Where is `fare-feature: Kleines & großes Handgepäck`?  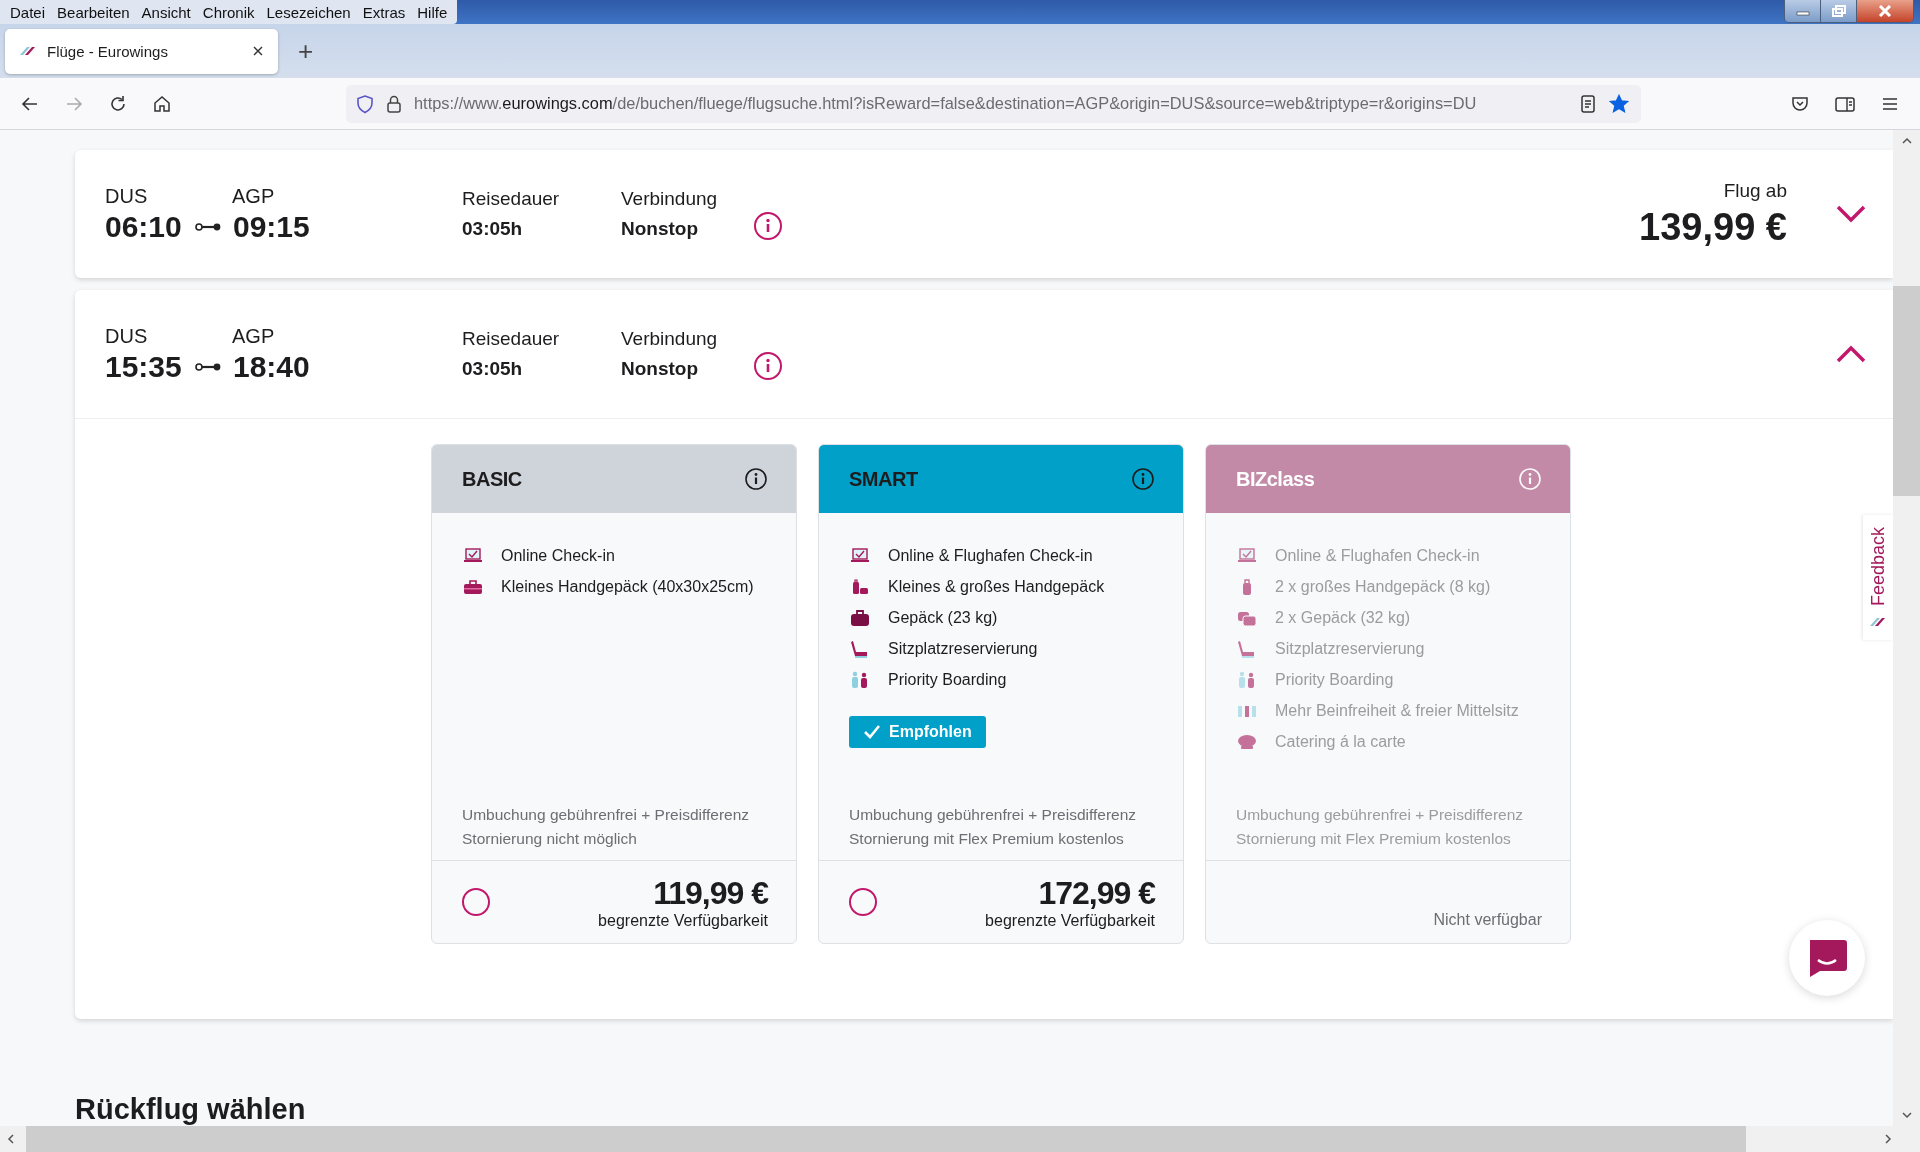 fare-feature: Kleines & großes Handgepäck is located at coordinates (996, 587).